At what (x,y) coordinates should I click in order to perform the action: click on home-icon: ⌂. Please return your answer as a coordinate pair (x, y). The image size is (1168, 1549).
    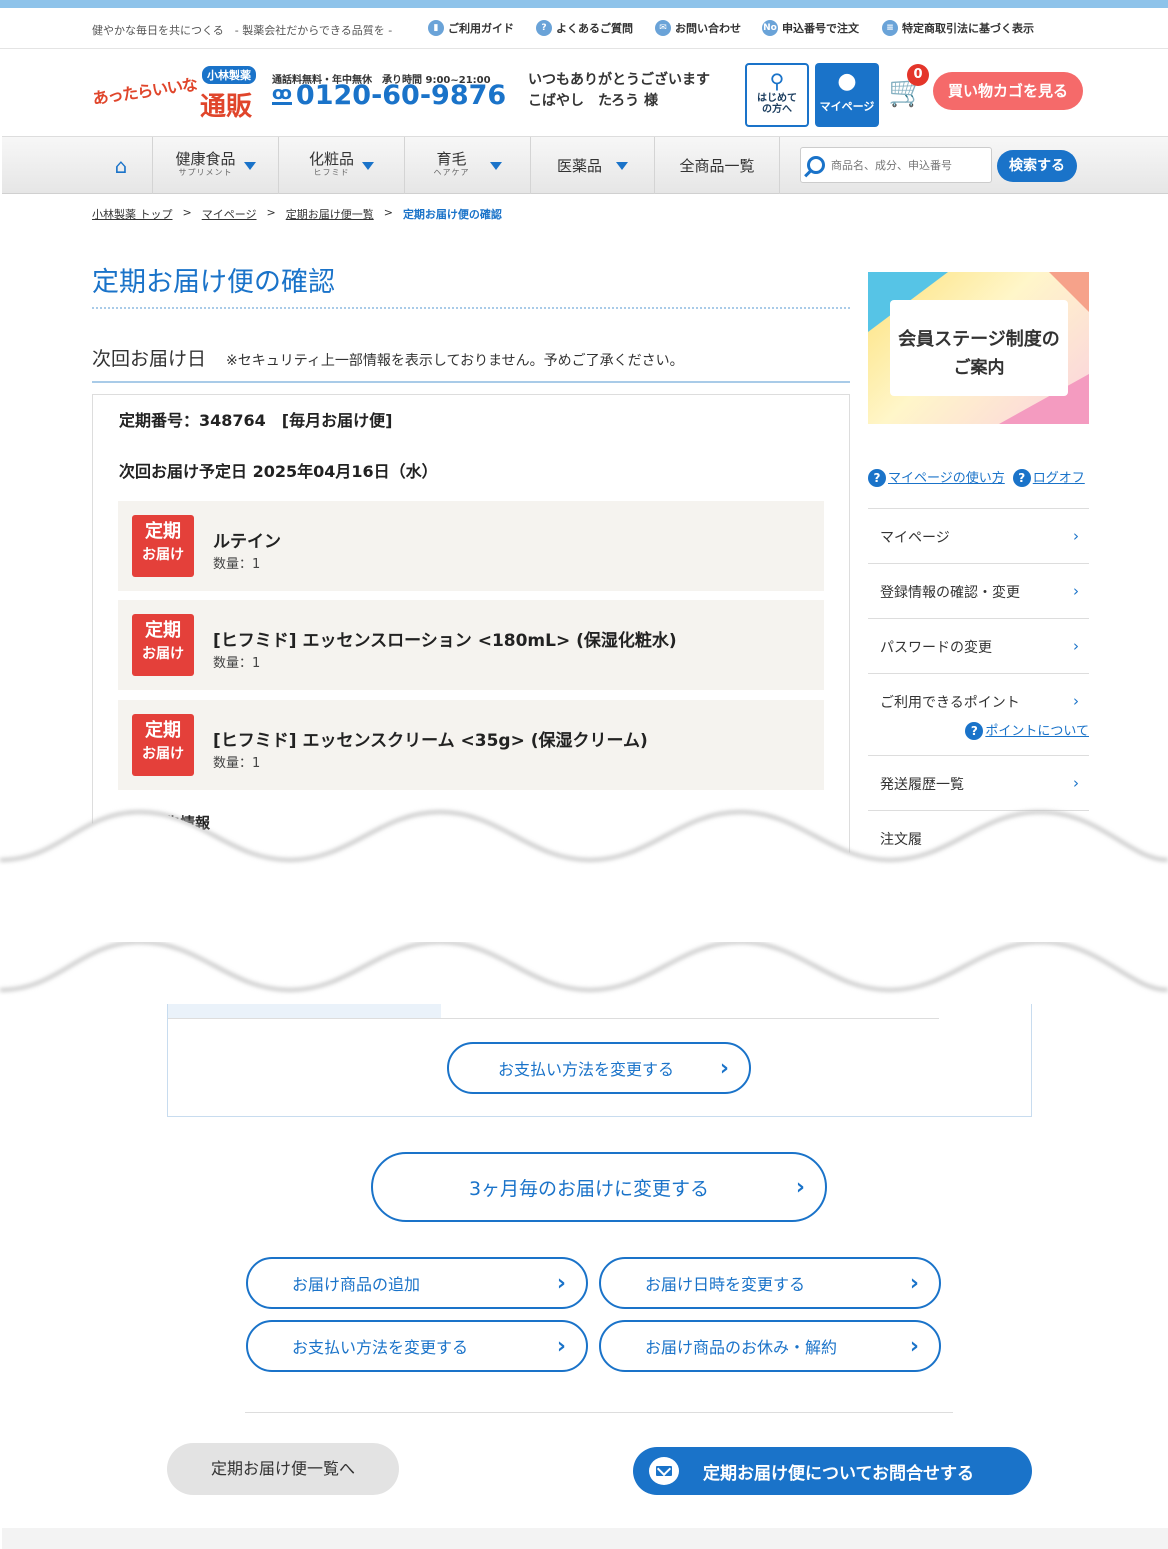
    Looking at the image, I should click on (121, 165).